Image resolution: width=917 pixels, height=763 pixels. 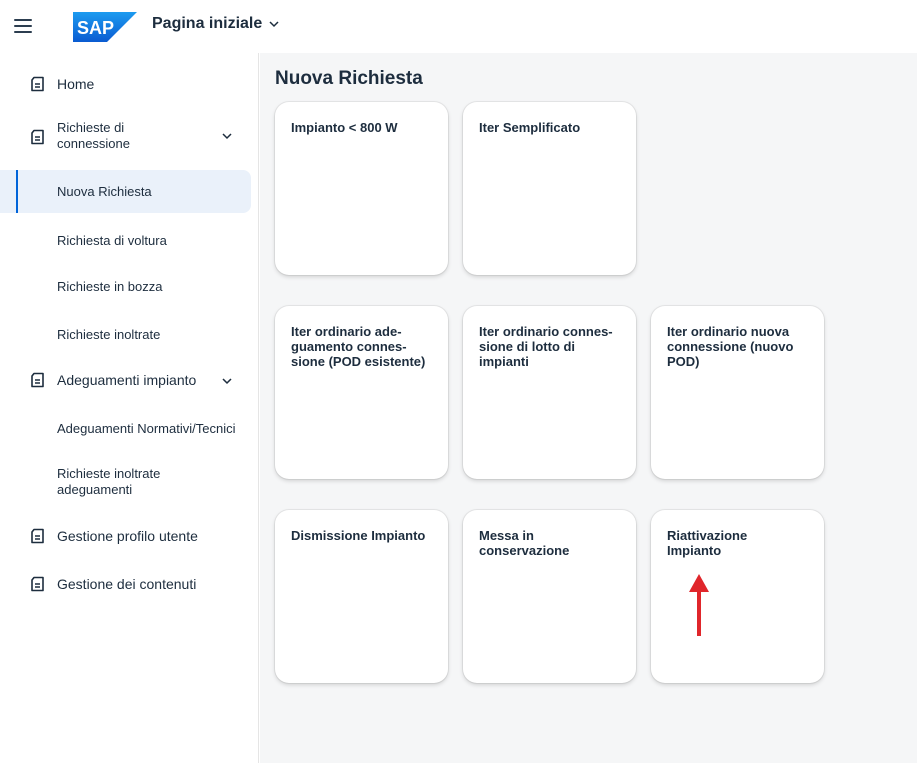 I want to click on tile-title: Messa in conservazione, so click(x=524, y=543).